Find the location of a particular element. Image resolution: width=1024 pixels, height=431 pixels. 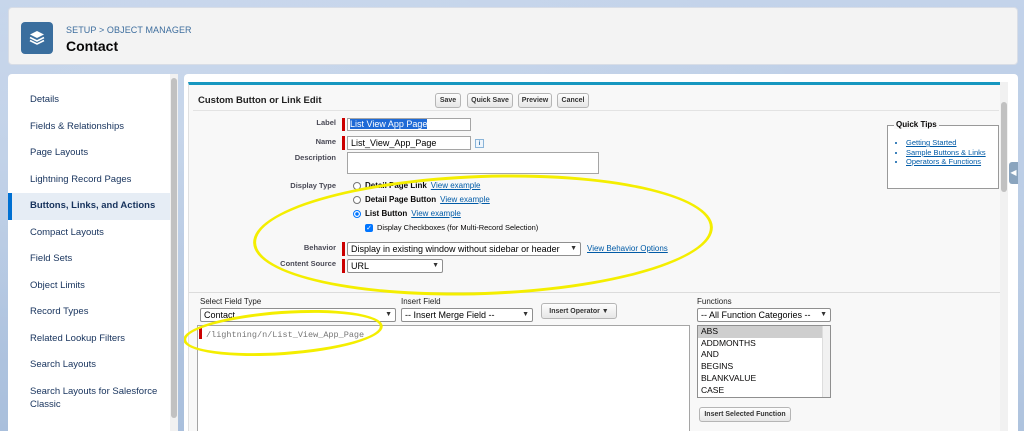

preview-button: Preview is located at coordinates (535, 100).